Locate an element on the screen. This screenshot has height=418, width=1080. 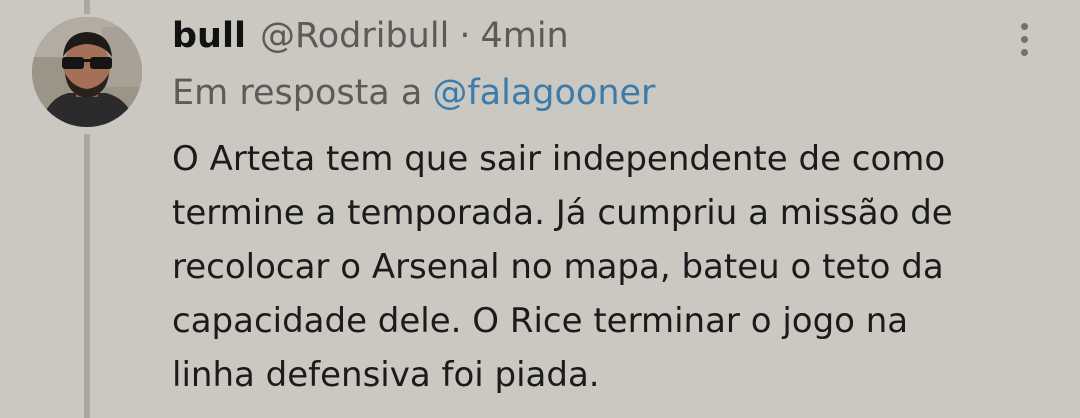
tweet-header: bull @Rodribull · 4min is located at coordinates (370, 36).